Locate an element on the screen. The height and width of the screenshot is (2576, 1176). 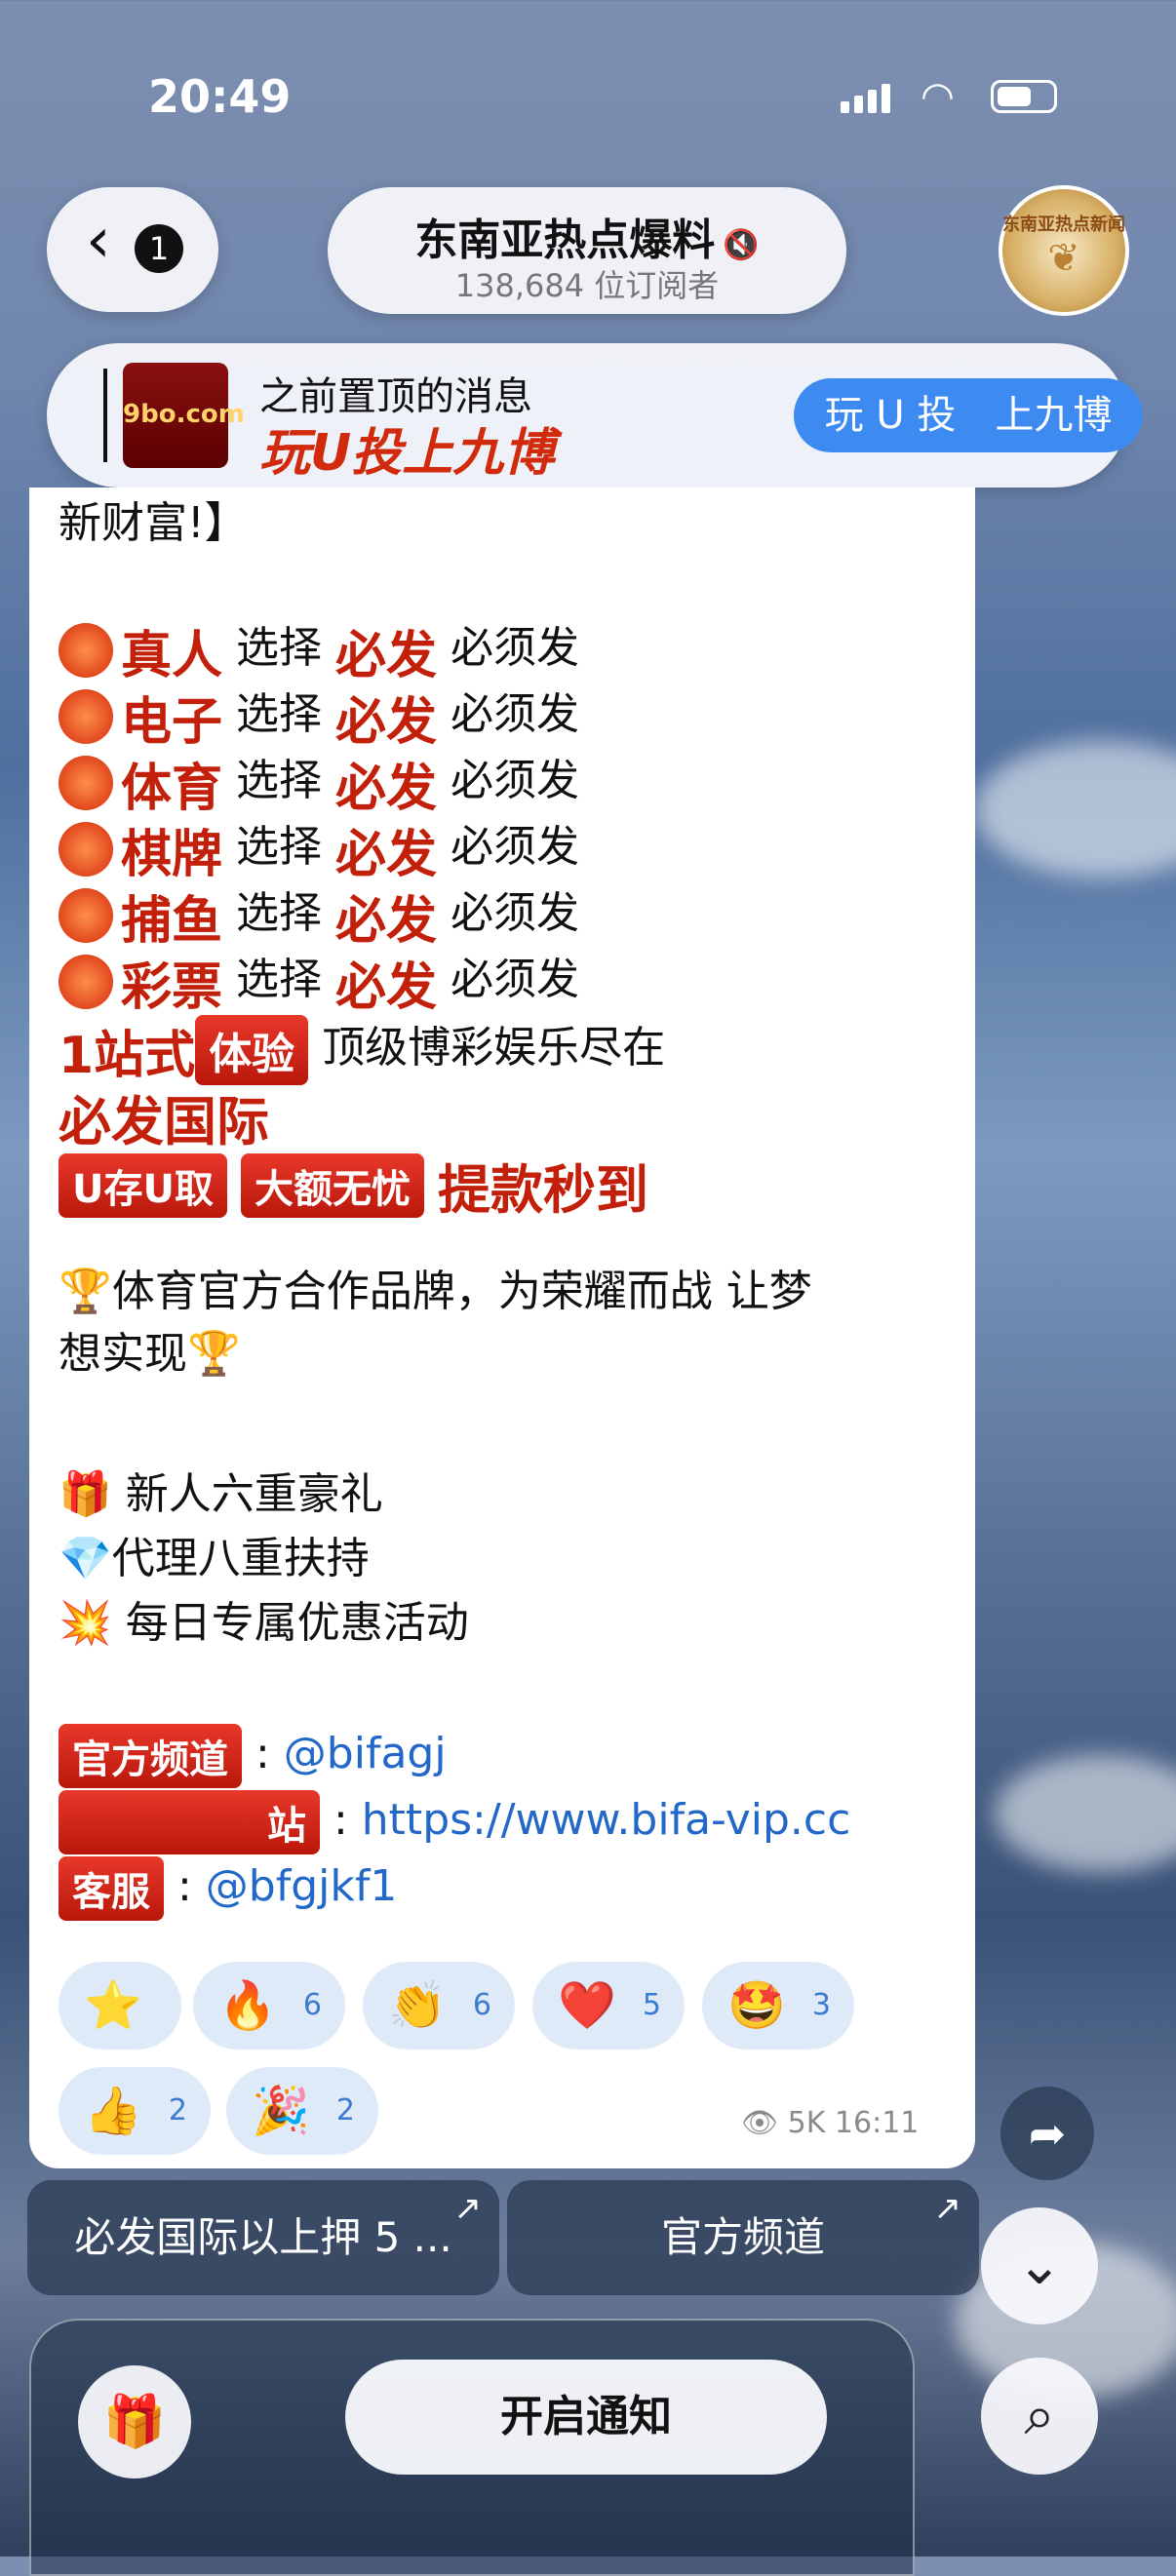
brand-line: 必发国际 is located at coordinates (164, 1116).